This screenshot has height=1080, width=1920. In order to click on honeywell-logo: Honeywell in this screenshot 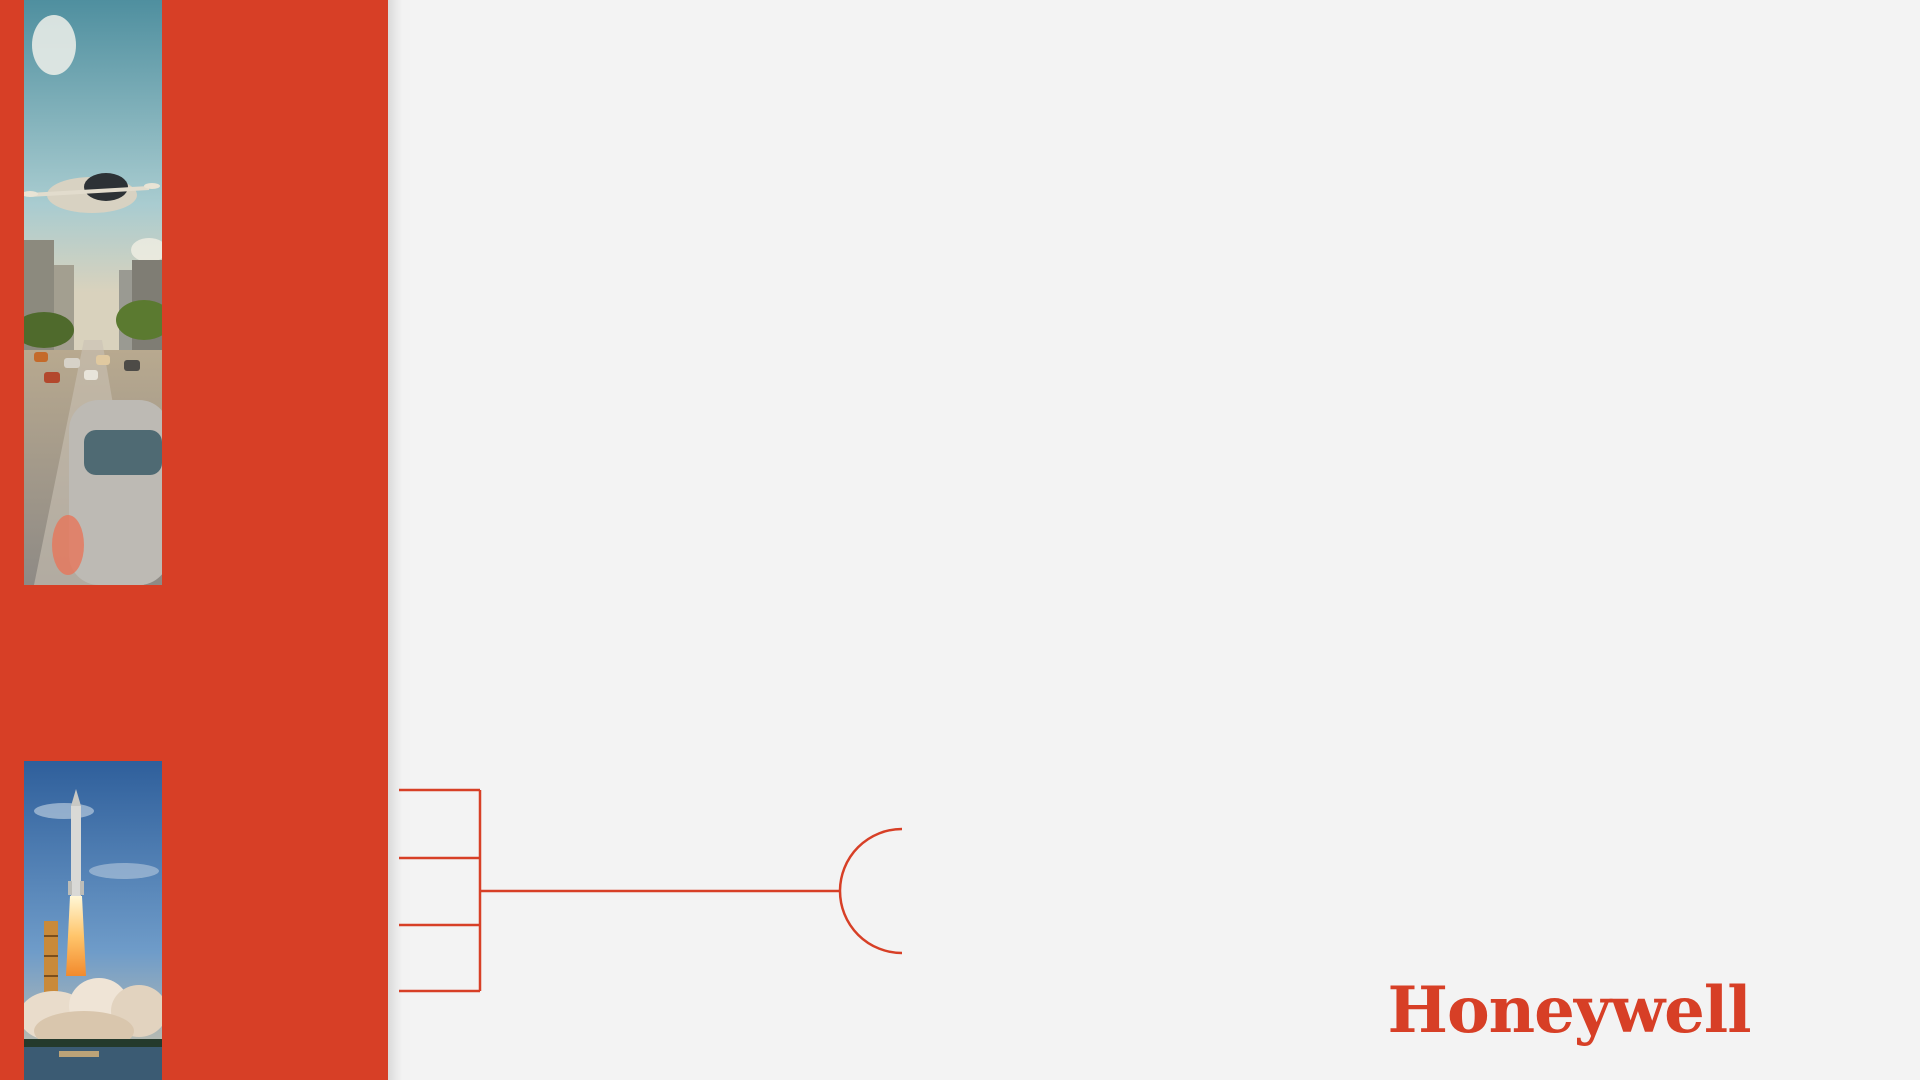, I will do `click(1569, 1010)`.